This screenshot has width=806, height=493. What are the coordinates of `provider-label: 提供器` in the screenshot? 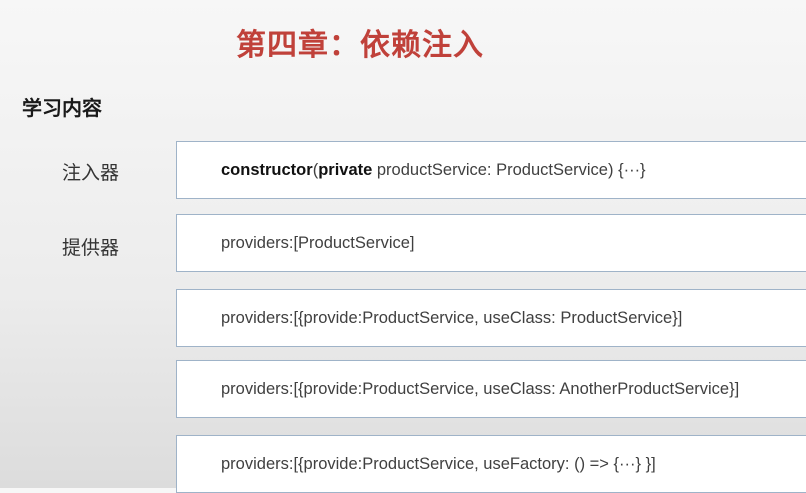 It's located at (91, 248).